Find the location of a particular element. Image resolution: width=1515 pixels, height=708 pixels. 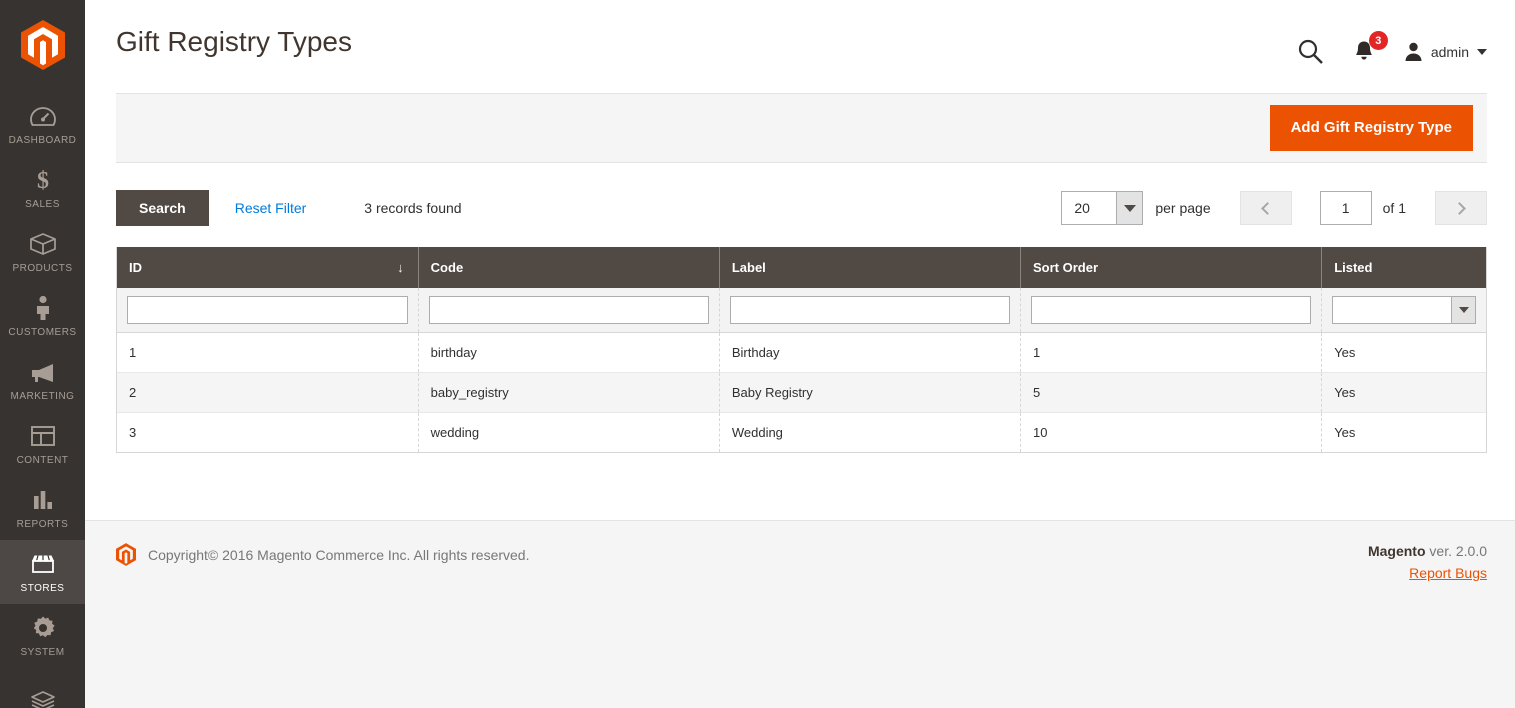

avatar is located at coordinates (1413, 51).